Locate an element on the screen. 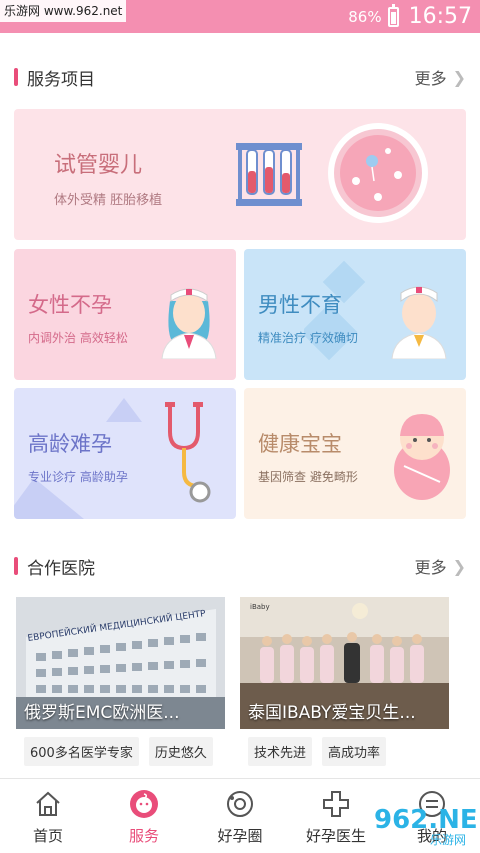 This screenshot has width=480, height=853. hospital-card-ibaby: iBaby 泰国IBABY爱宝贝生... 技术先进 高成功率 is located at coordinates (344, 687).